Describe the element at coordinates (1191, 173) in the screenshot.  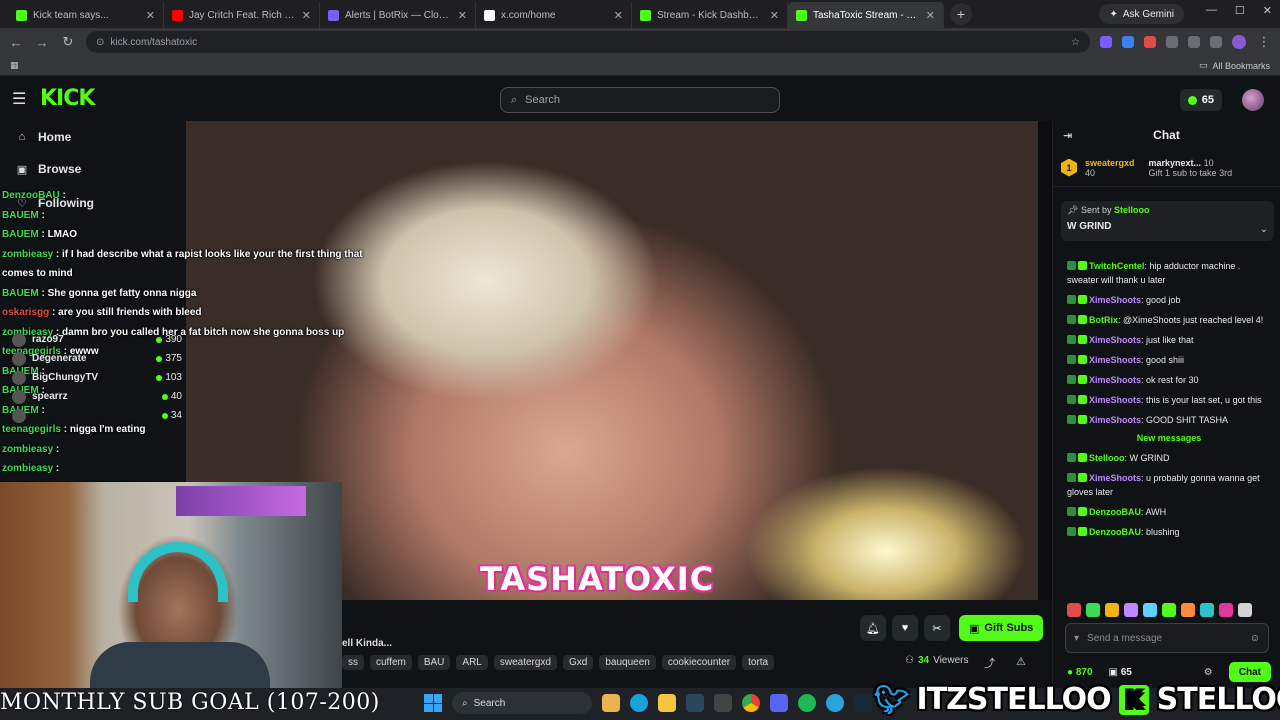
I see `leaderboard-gift-hint: Gift 1 sub to take 3rd` at that location.